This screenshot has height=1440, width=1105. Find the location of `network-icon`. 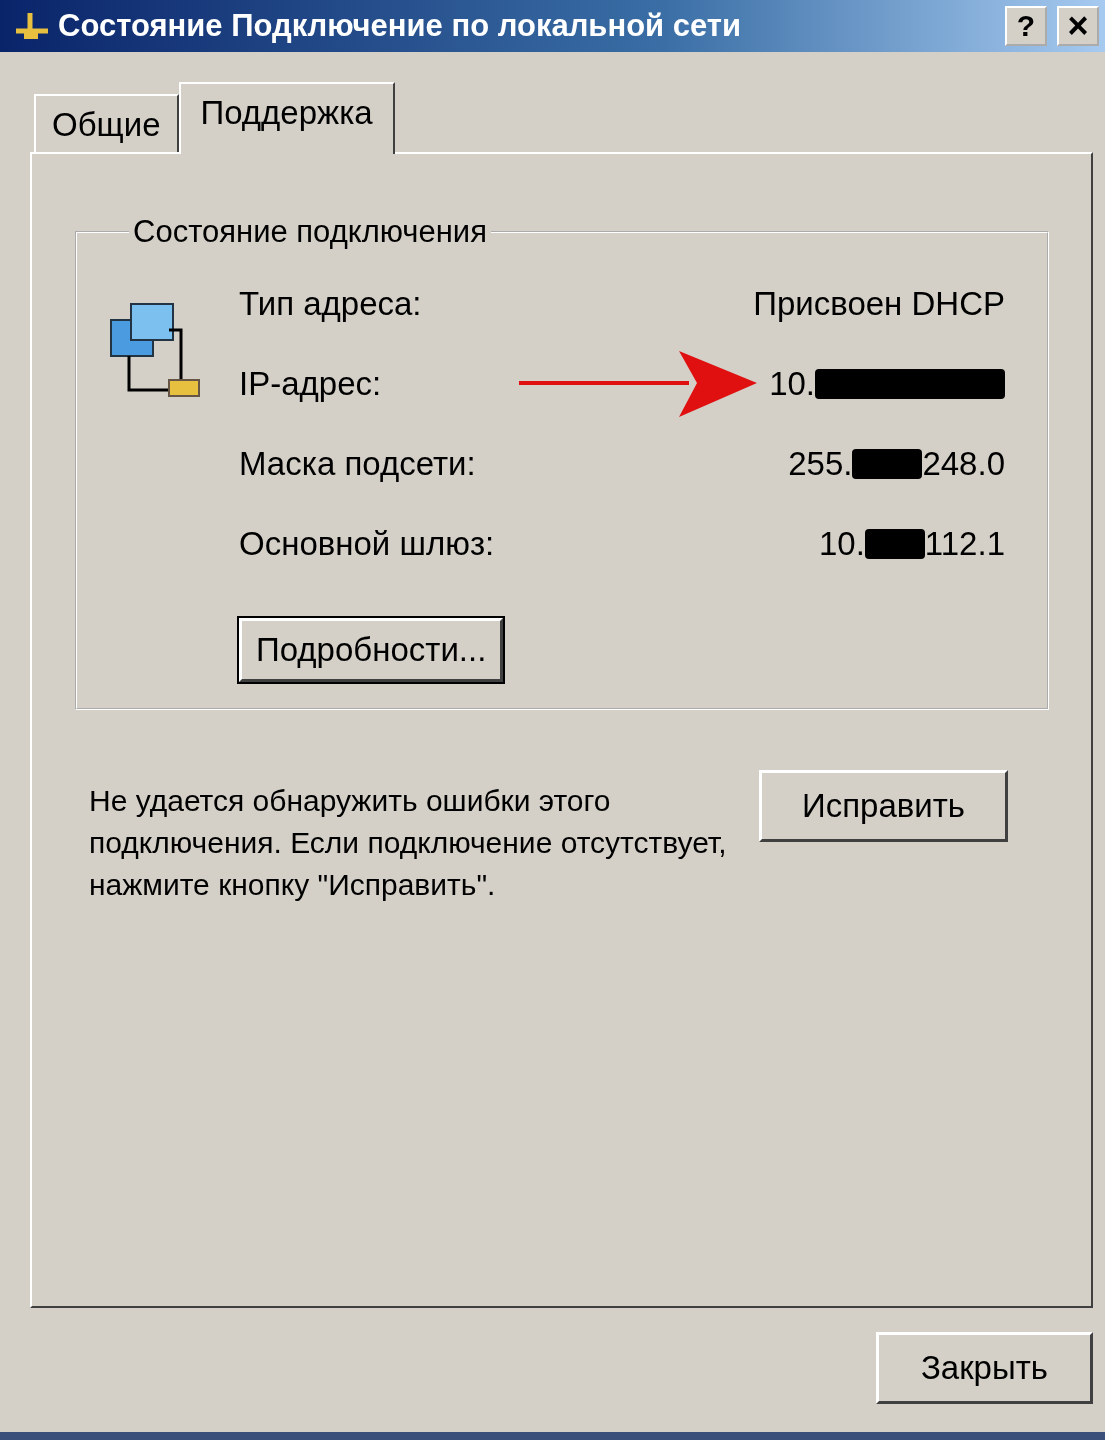

network-icon is located at coordinates (32, 26).